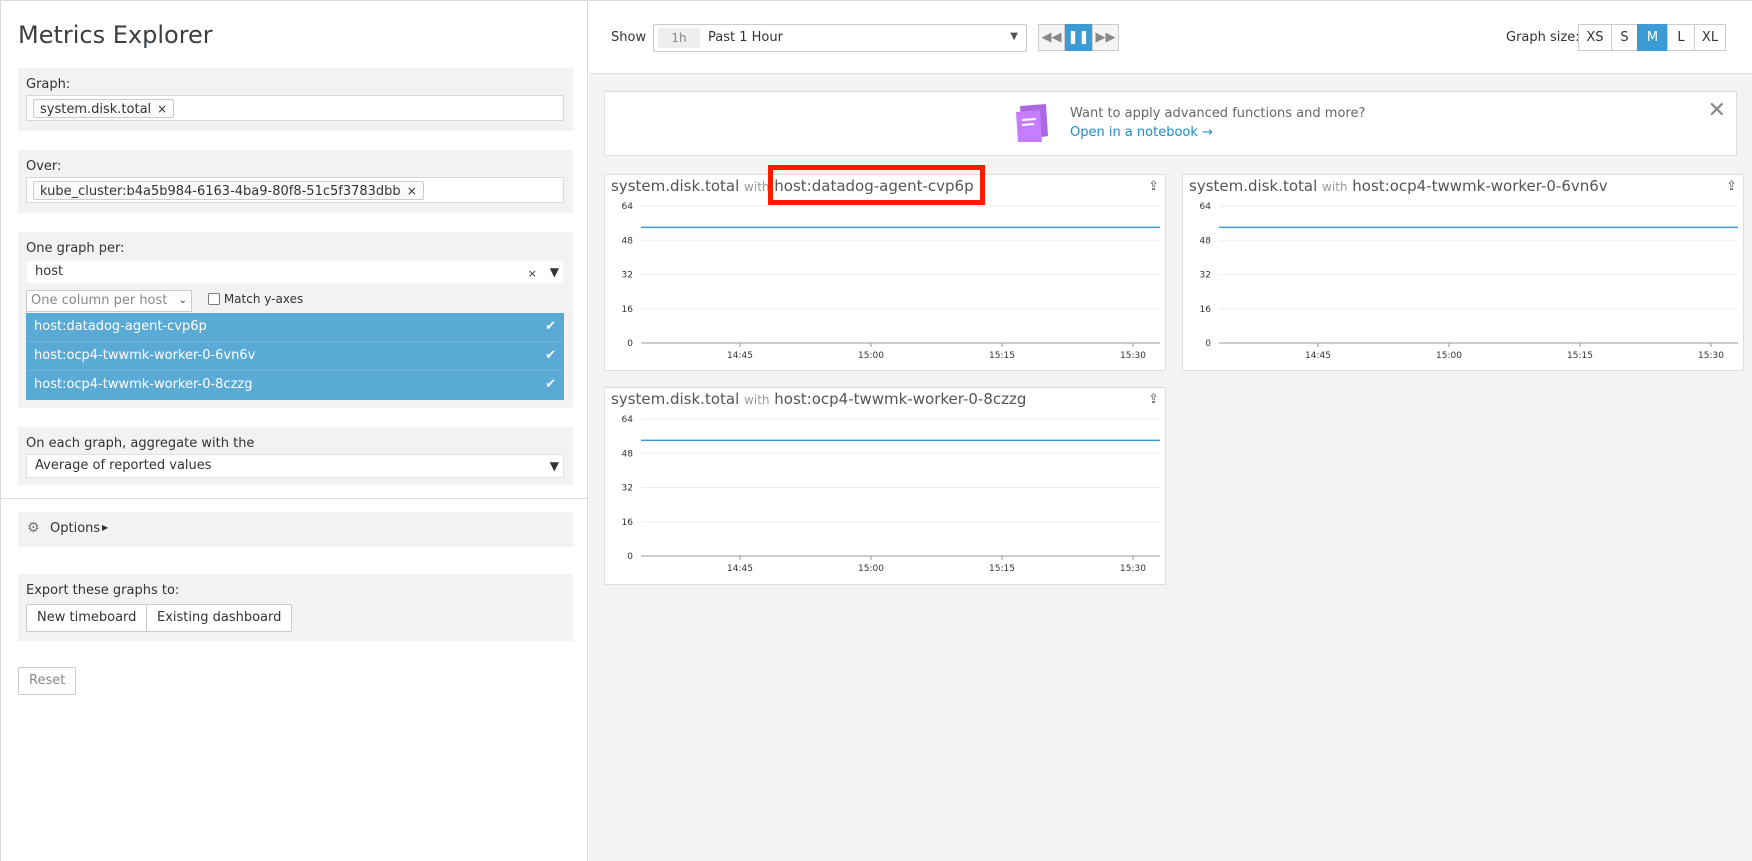  Describe the element at coordinates (876, 185) in the screenshot. I see `highlight-box` at that location.